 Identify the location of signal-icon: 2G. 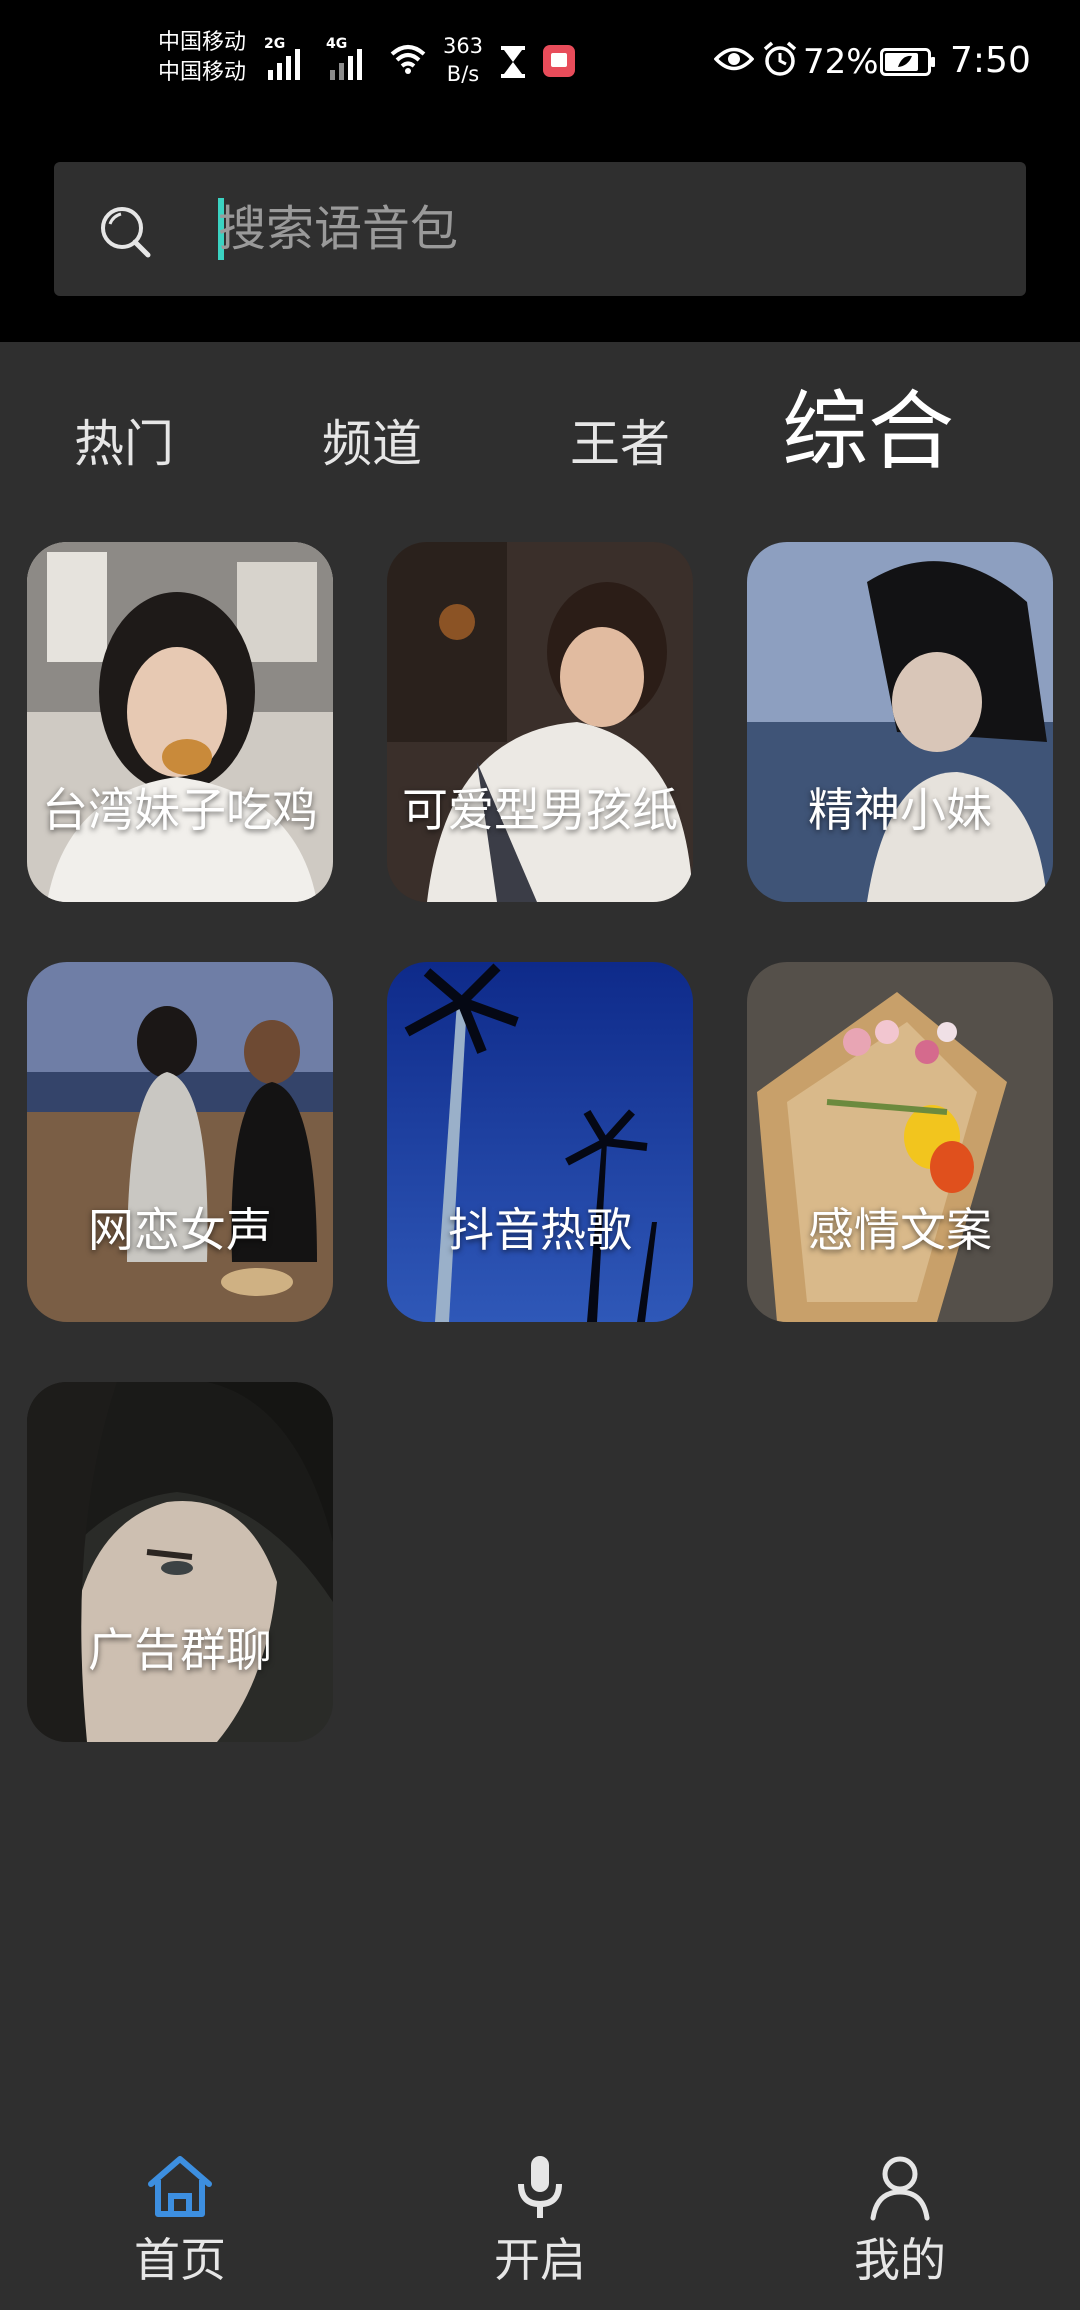
(282, 58).